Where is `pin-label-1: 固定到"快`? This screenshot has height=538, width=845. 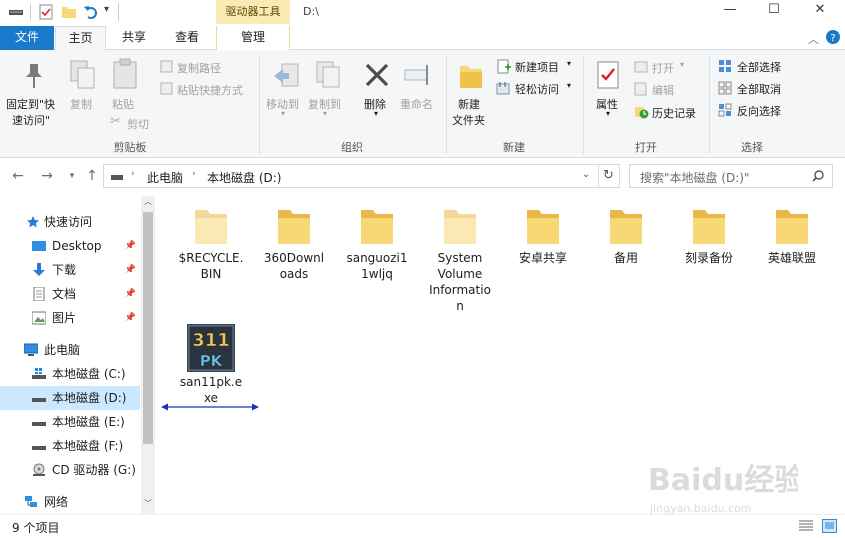
pin-label-1: 固定到"快 is located at coordinates (31, 104).